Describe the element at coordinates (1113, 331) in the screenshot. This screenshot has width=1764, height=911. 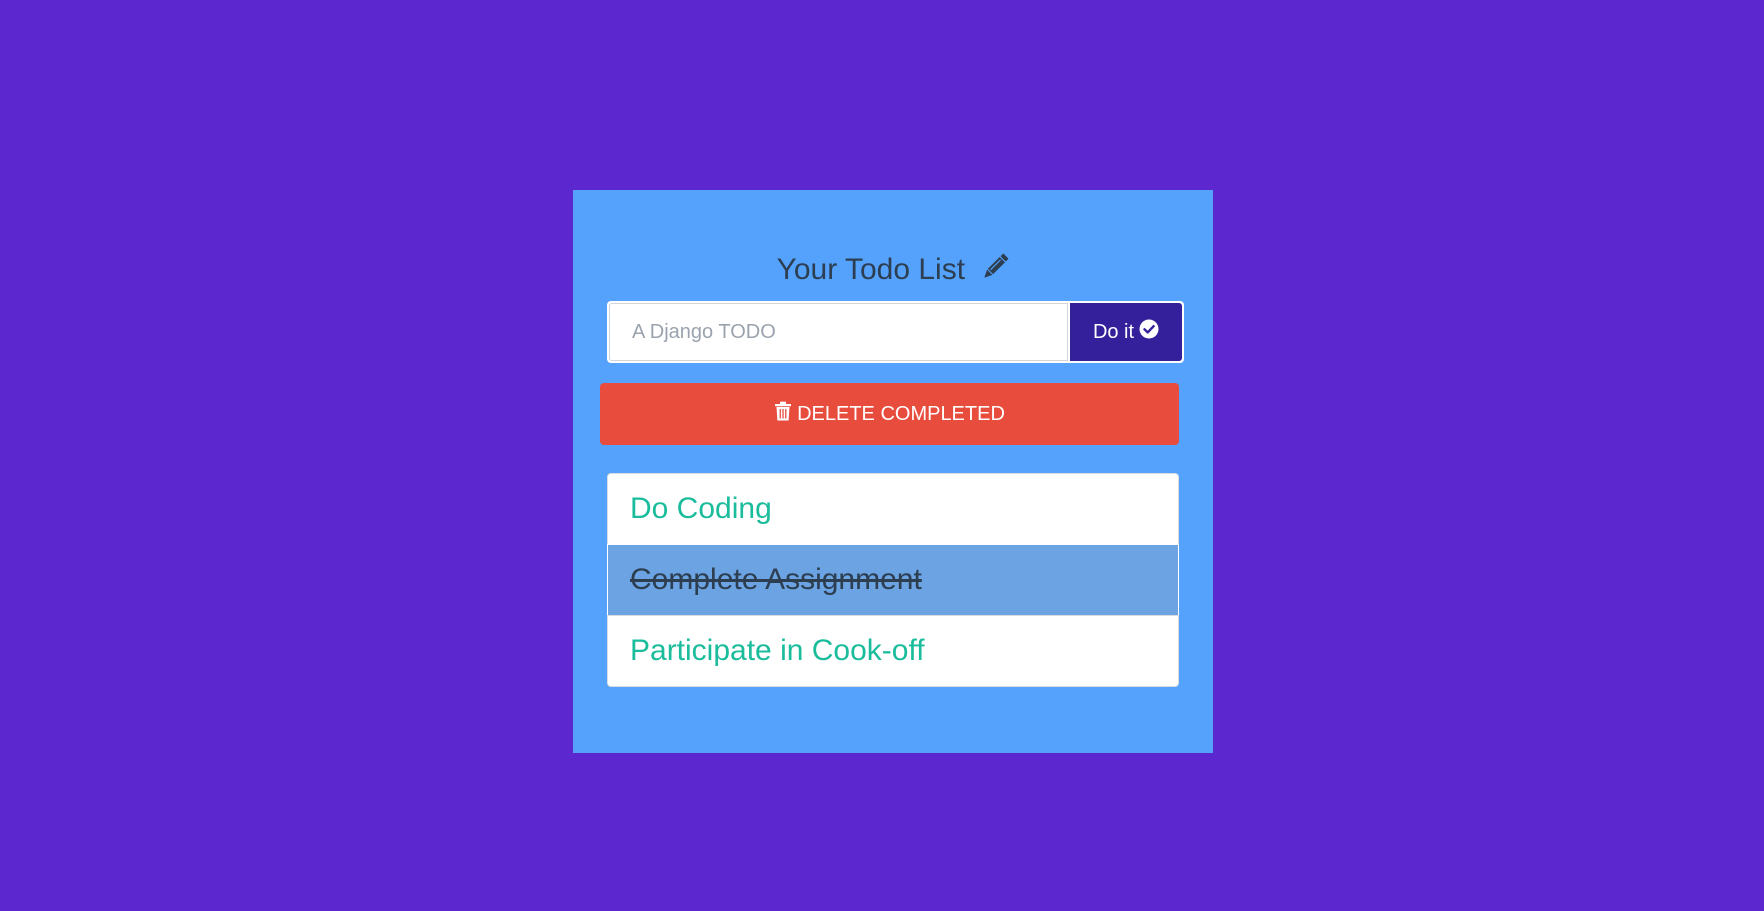
I see `do-it-label: Do it` at that location.